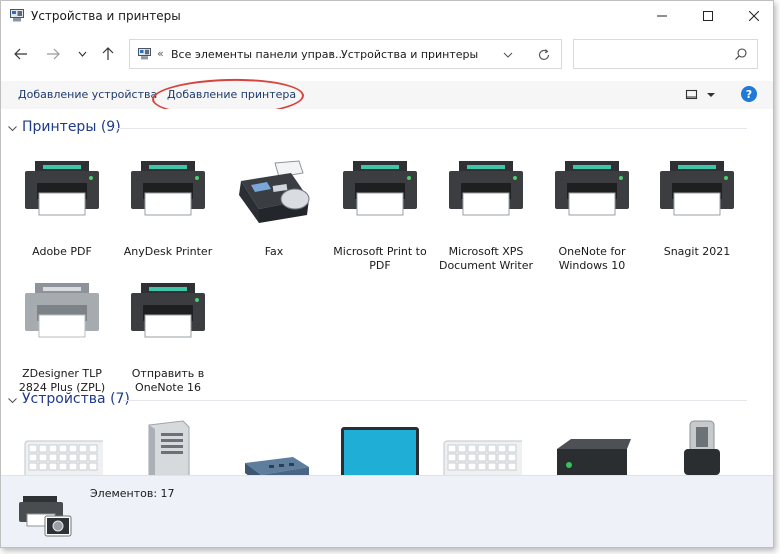  I want to click on view-options-icon, so click(700, 94).